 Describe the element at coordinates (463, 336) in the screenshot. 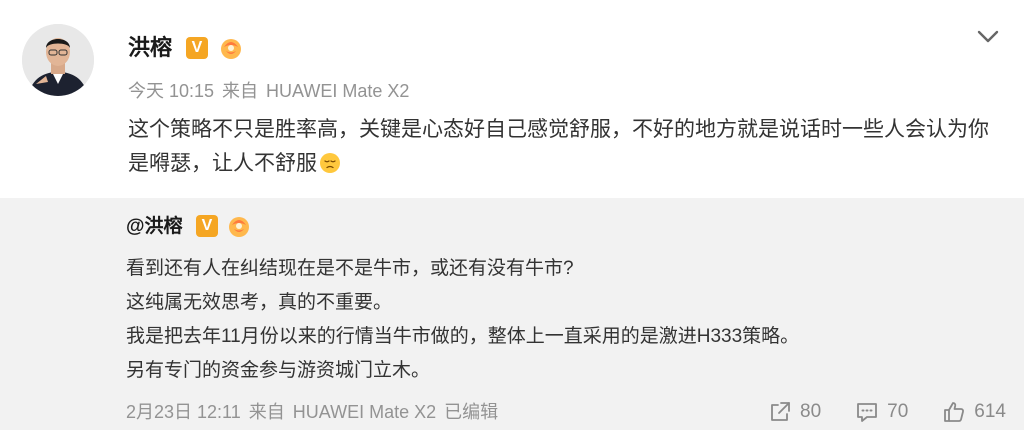

I see `retweet-line: 我是把去年11月份以来的行情当牛市做的，整体上一直采用的是激进H333策略。` at that location.